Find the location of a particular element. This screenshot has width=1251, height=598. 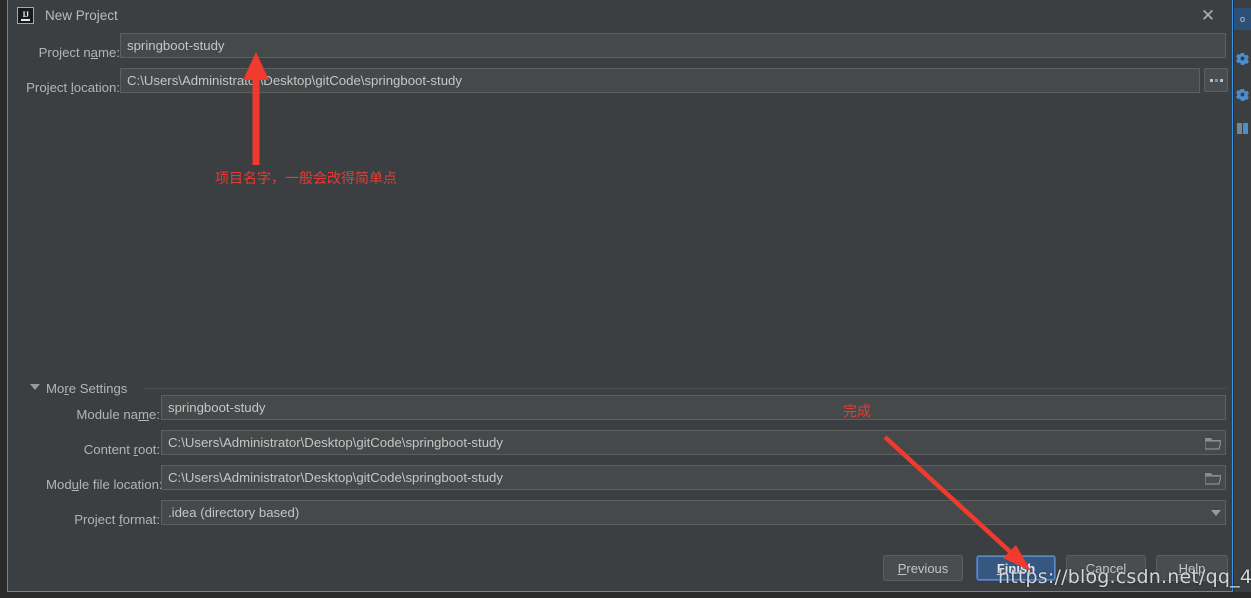

chevron-down-icon is located at coordinates (1216, 513).